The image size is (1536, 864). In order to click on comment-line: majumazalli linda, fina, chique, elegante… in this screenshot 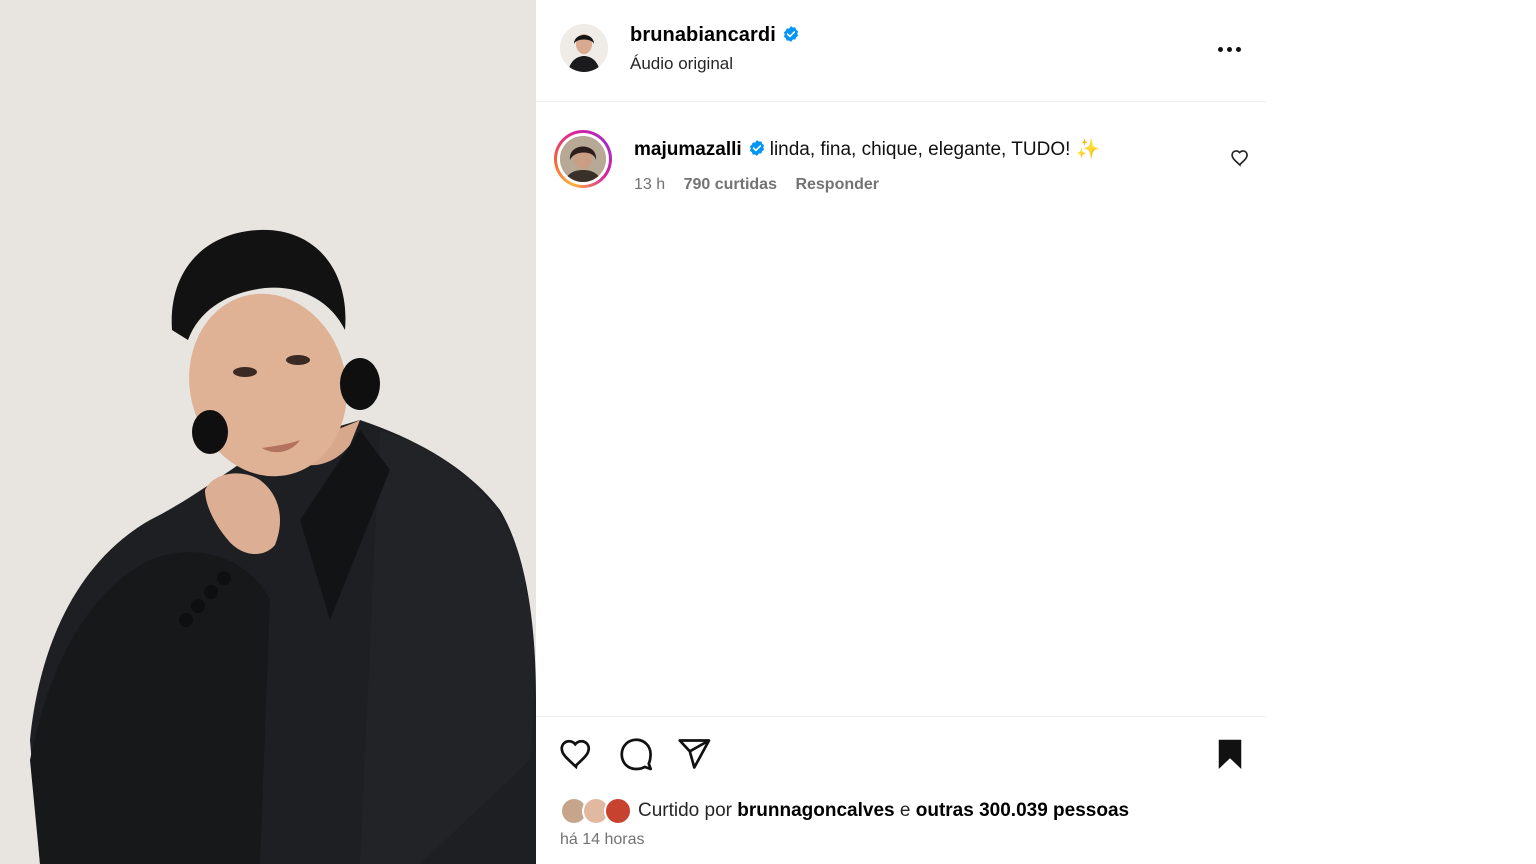, I will do `click(867, 149)`.